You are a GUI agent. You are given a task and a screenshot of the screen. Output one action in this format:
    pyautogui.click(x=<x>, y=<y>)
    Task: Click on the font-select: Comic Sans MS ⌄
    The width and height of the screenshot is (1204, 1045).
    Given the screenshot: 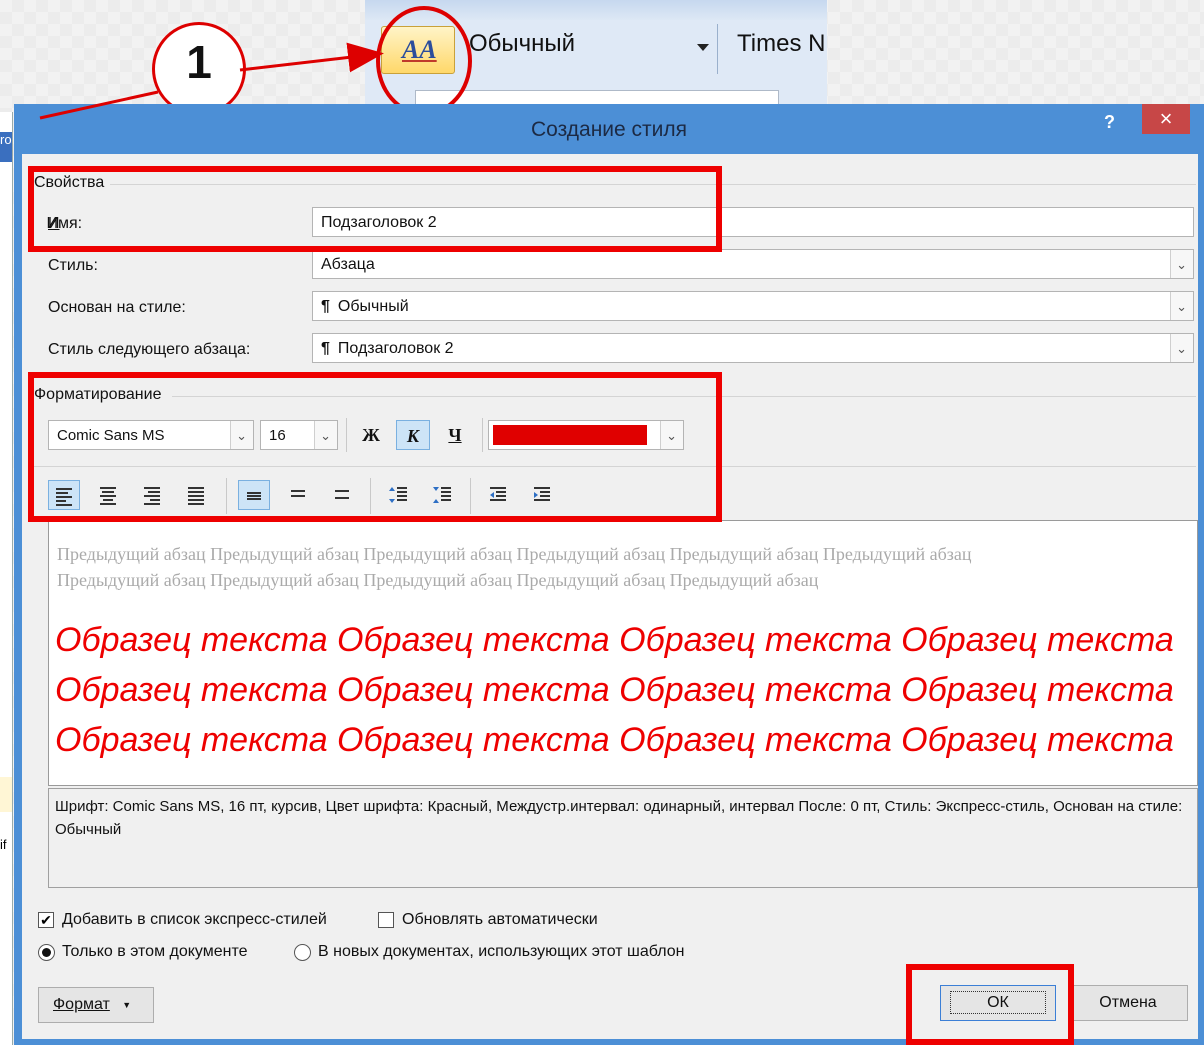 What is the action you would take?
    pyautogui.click(x=151, y=435)
    